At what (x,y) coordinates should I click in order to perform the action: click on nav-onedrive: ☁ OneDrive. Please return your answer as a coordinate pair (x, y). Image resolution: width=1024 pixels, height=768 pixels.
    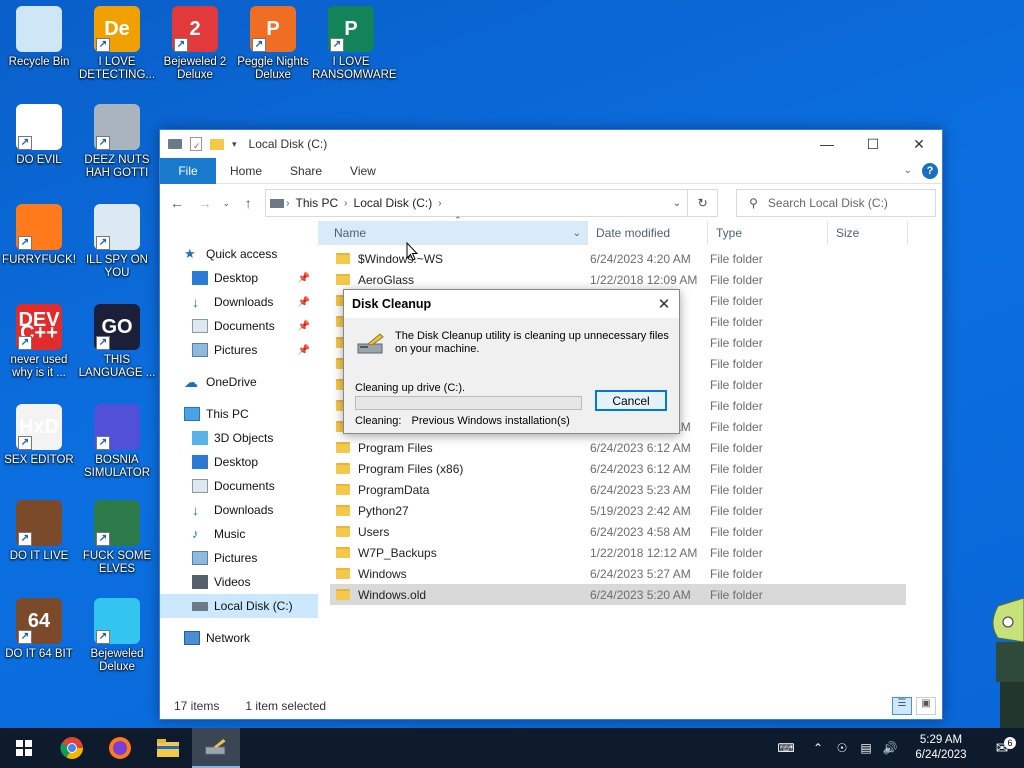
    Looking at the image, I should click on (239, 382).